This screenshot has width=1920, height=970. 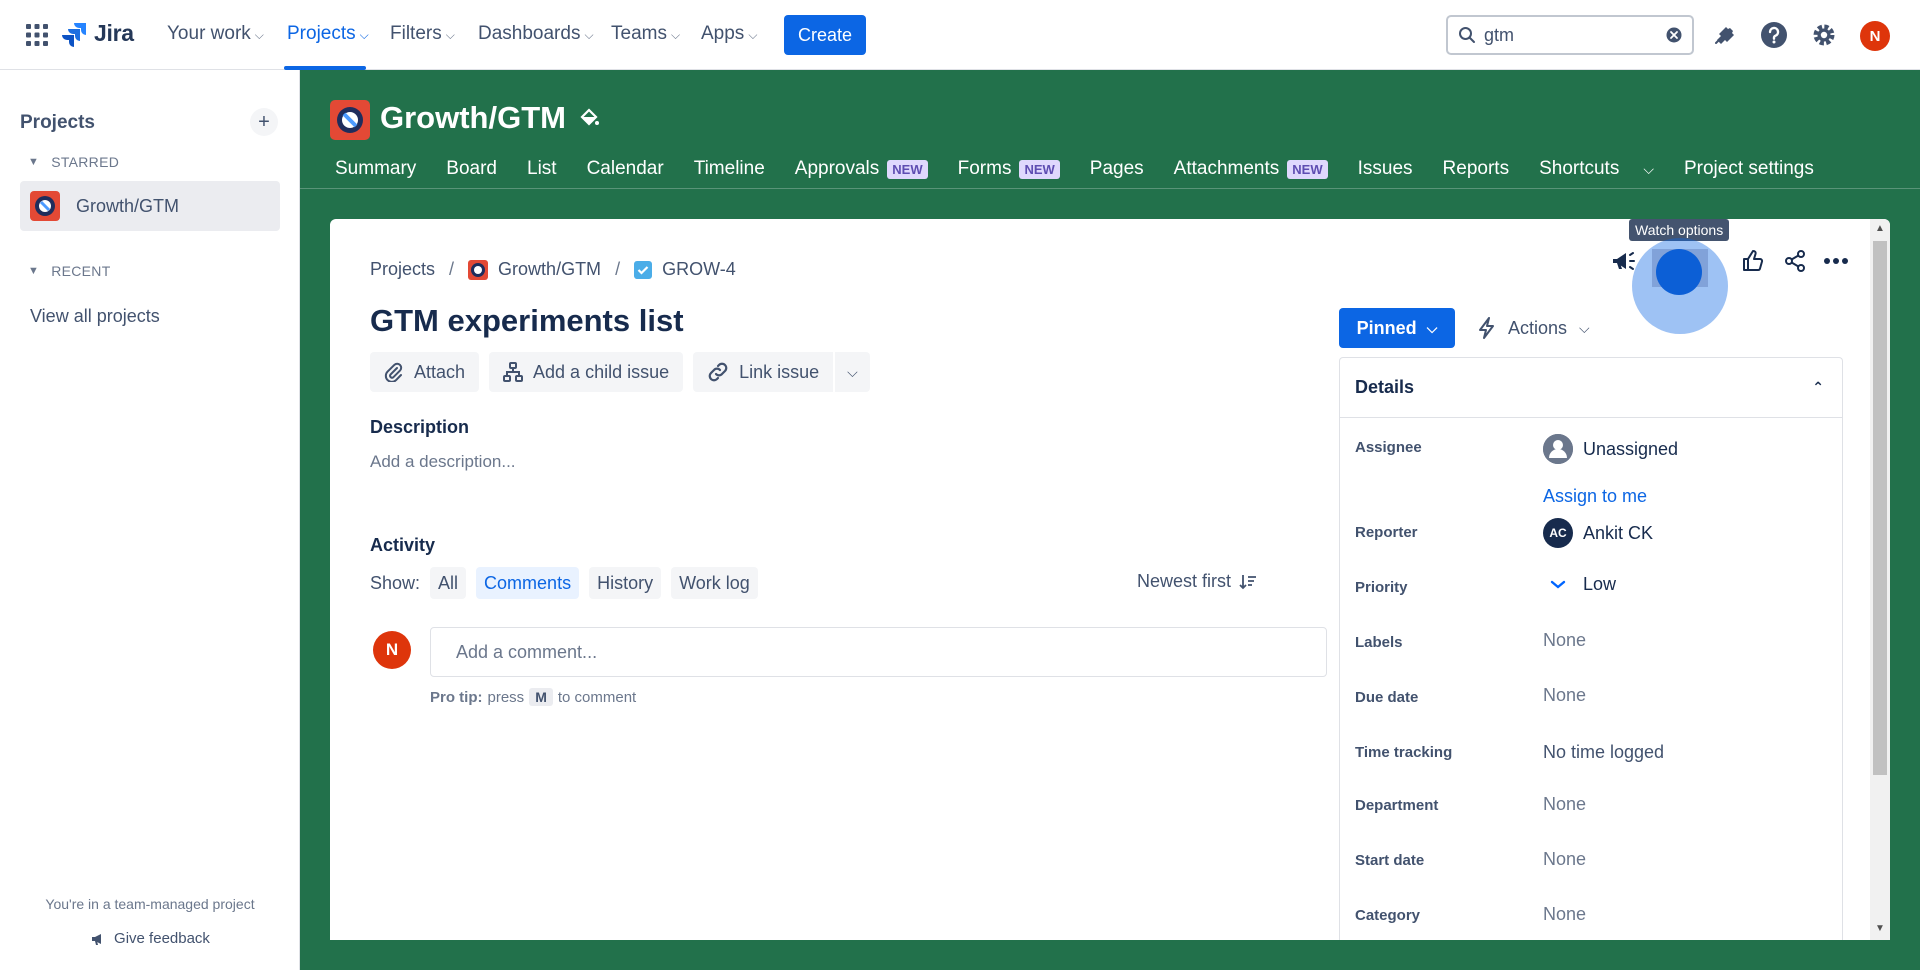 I want to click on pinned-label: Pinned, so click(x=1386, y=327).